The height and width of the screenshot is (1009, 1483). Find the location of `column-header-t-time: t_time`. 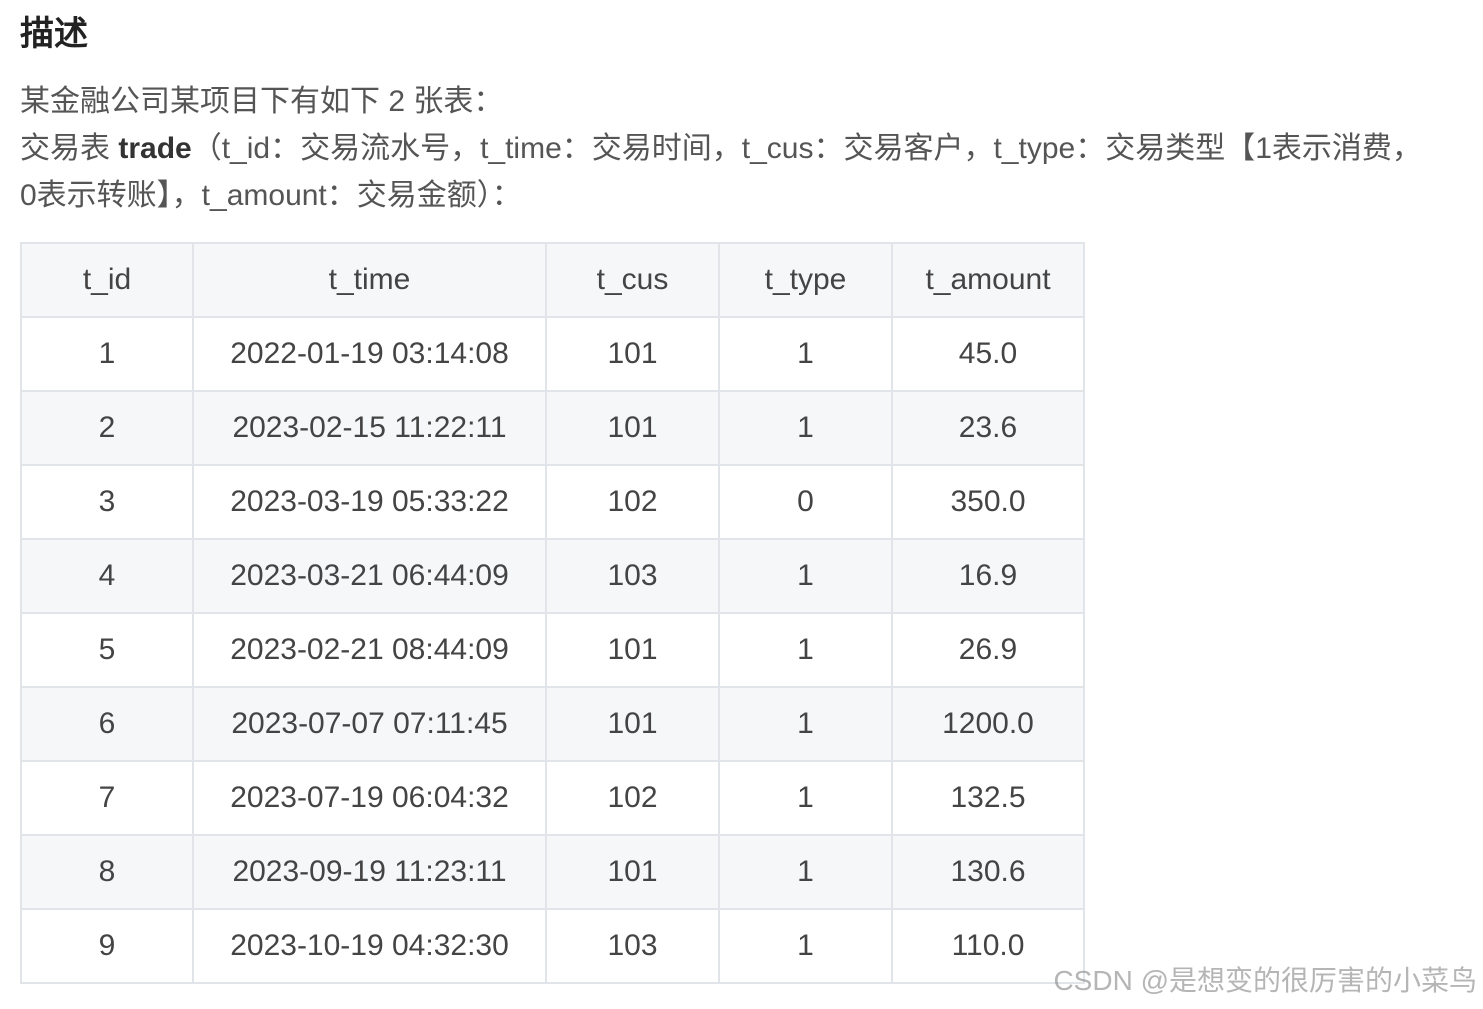

column-header-t-time: t_time is located at coordinates (369, 280).